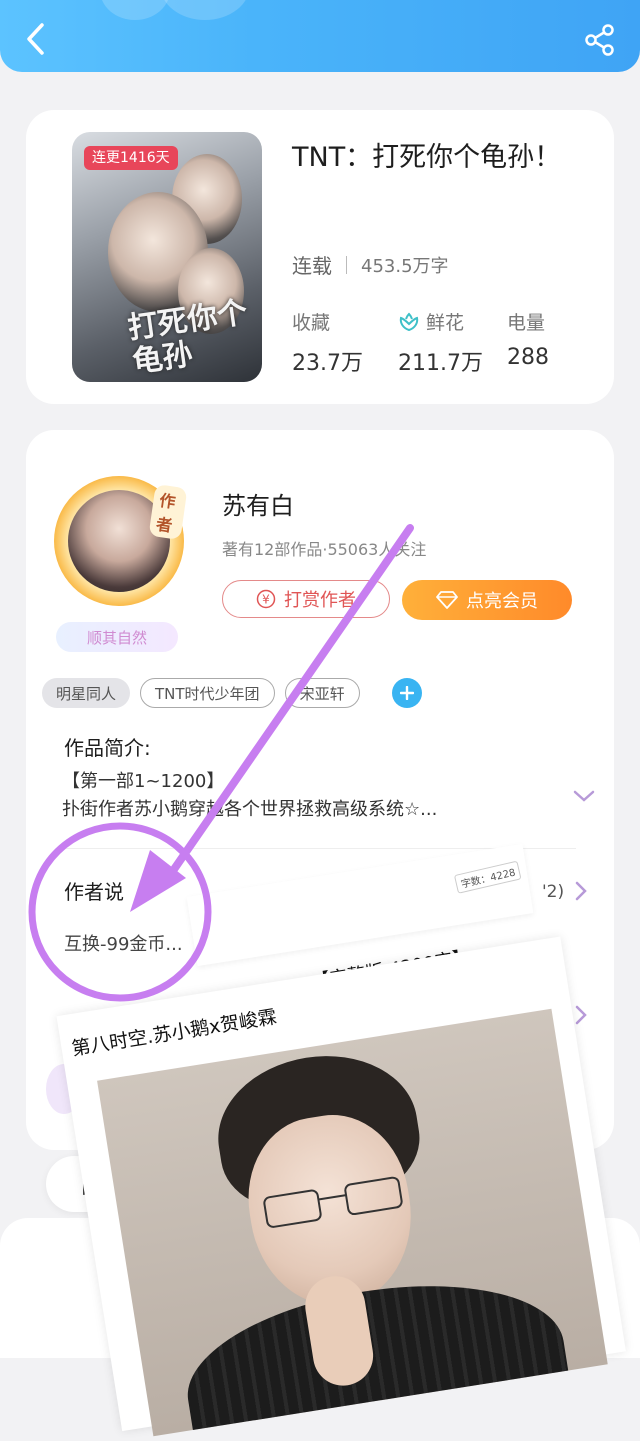 The height and width of the screenshot is (1441, 640). Describe the element at coordinates (120, 912) in the screenshot. I see `annotation-circle` at that location.